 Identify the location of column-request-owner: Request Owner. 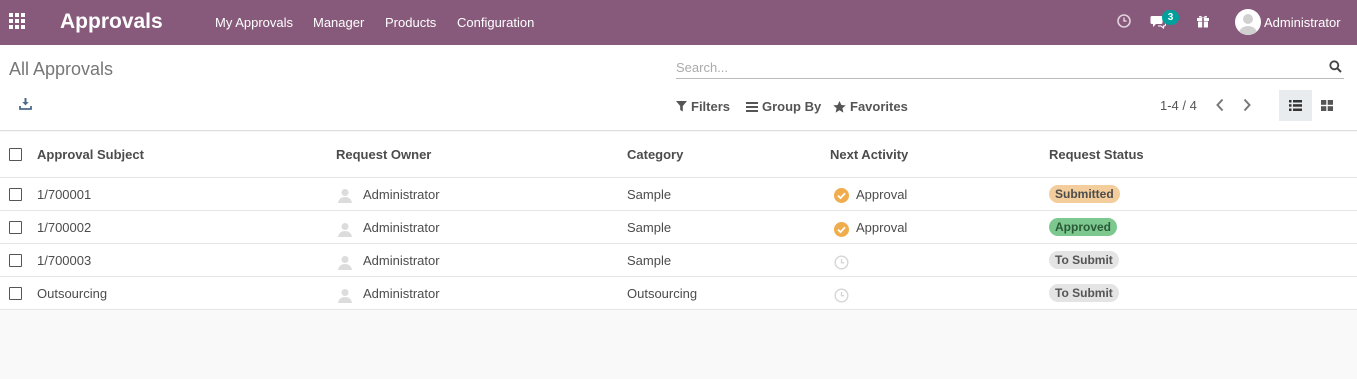
(383, 154).